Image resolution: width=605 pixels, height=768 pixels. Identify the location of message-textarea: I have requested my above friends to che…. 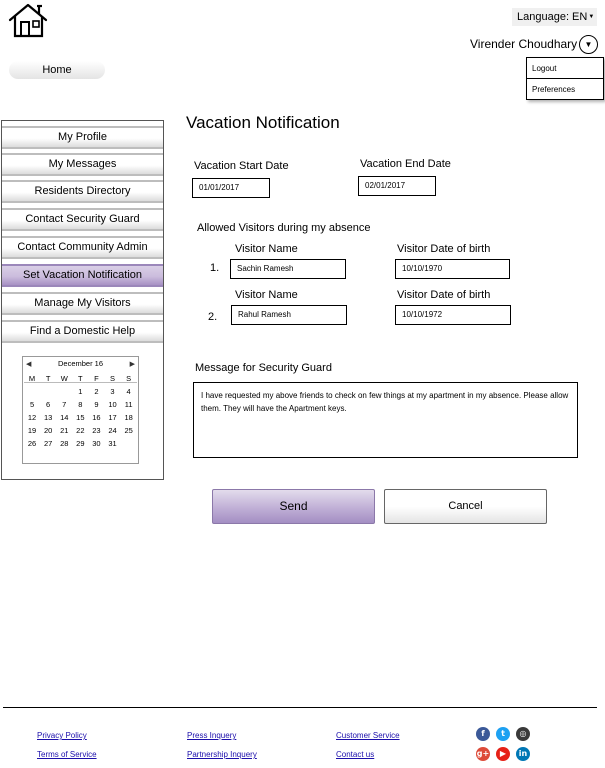
(385, 420).